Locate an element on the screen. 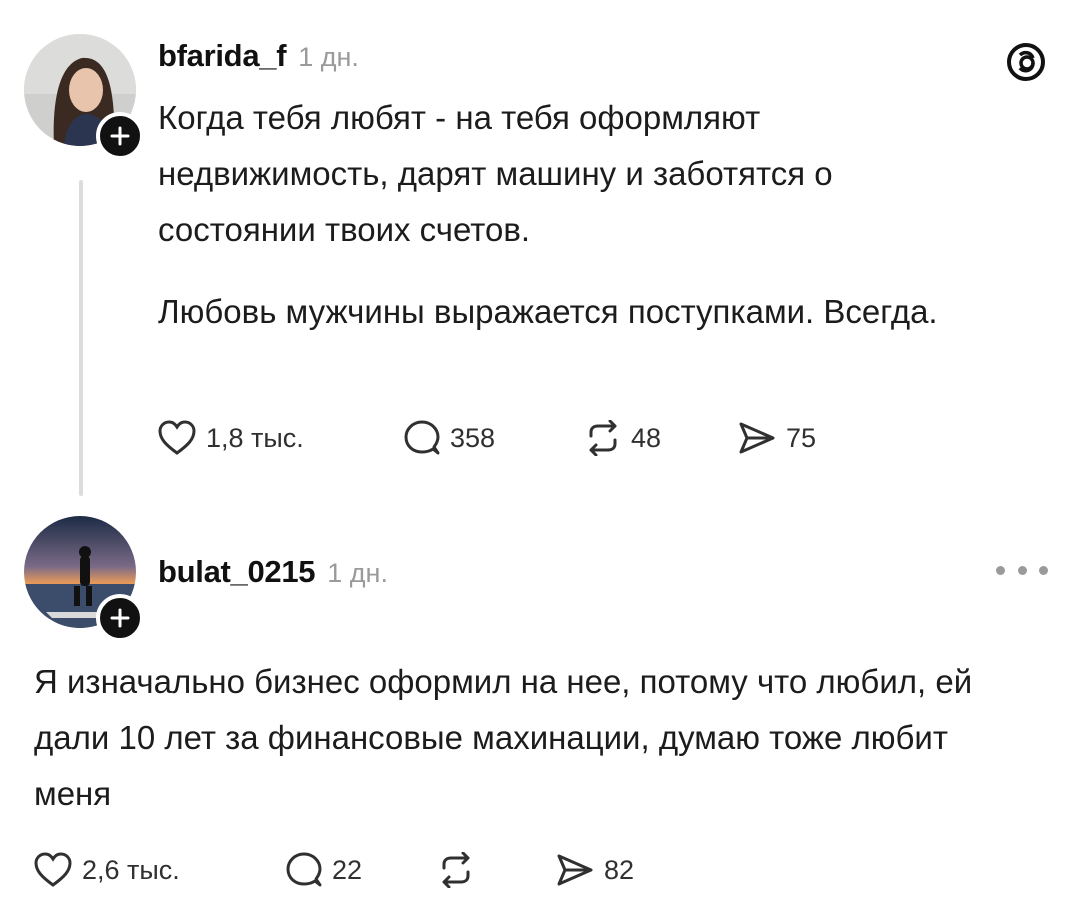 This screenshot has height=922, width=1080. comment-count: 358 is located at coordinates (473, 437).